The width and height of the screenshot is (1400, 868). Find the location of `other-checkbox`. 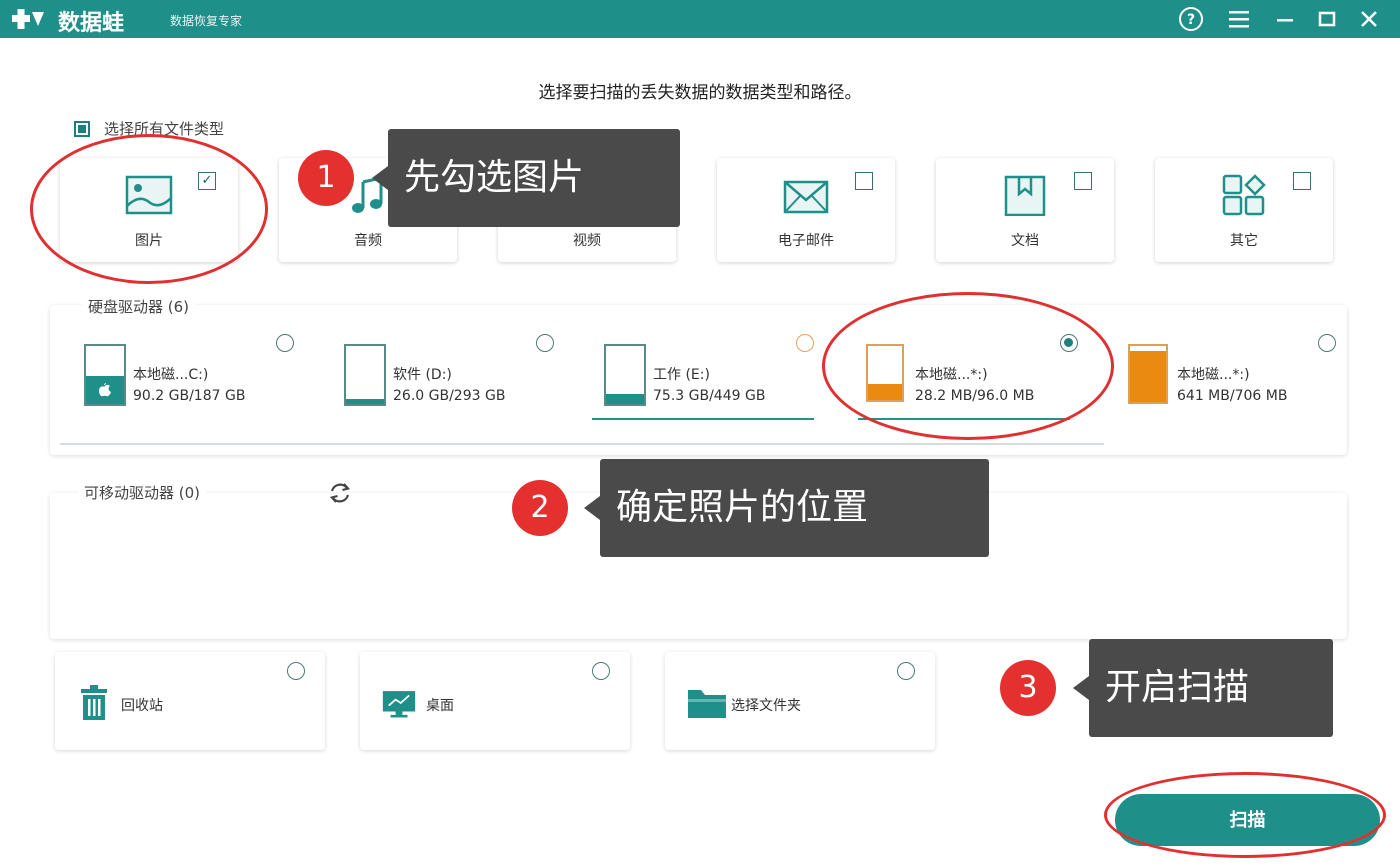

other-checkbox is located at coordinates (1302, 181).